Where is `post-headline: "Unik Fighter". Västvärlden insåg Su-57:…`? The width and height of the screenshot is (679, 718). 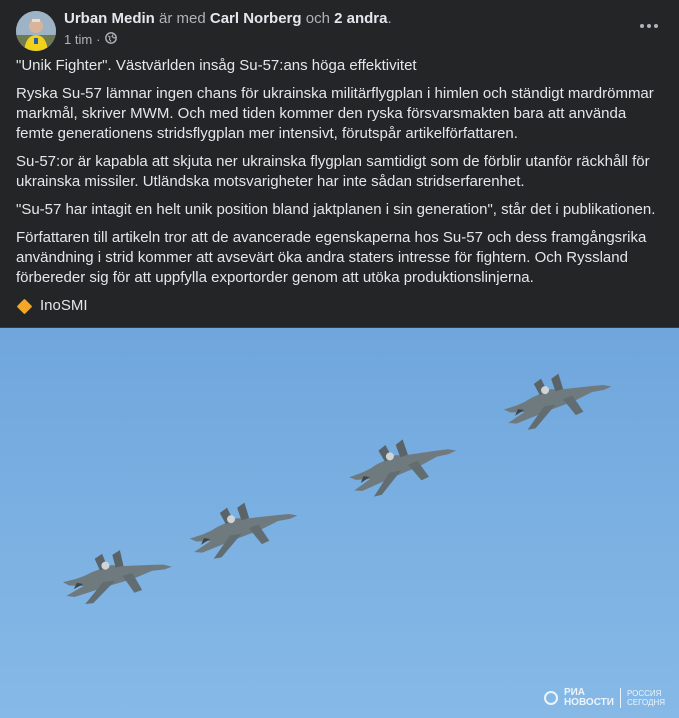 post-headline: "Unik Fighter". Västvärlden insåg Su-57:… is located at coordinates (216, 65).